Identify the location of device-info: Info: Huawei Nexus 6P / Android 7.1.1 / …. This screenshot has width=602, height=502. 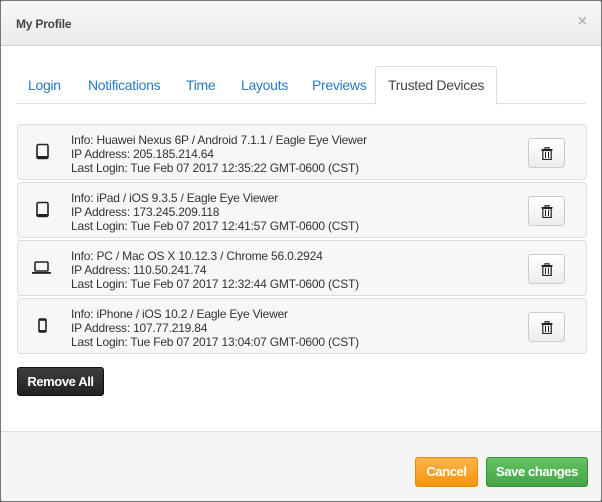
(219, 140).